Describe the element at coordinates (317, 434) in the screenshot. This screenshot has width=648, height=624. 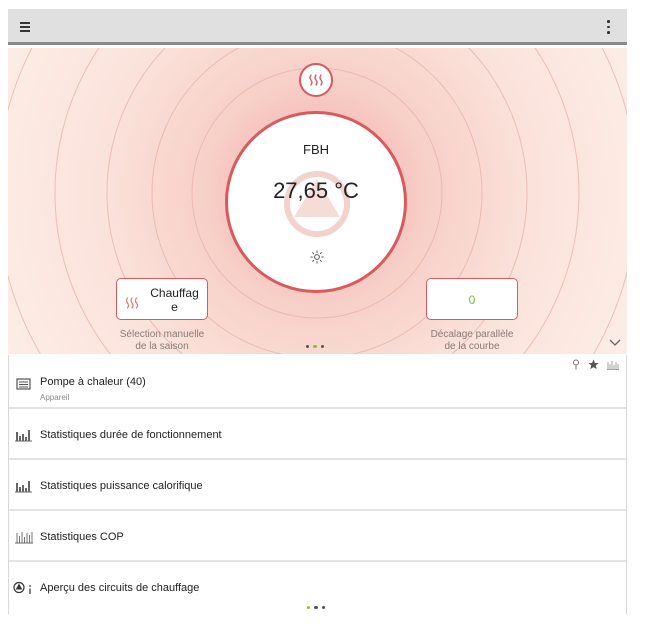
I see `list-item-runtime-stats: Statistiques durée de fonctionnement` at that location.